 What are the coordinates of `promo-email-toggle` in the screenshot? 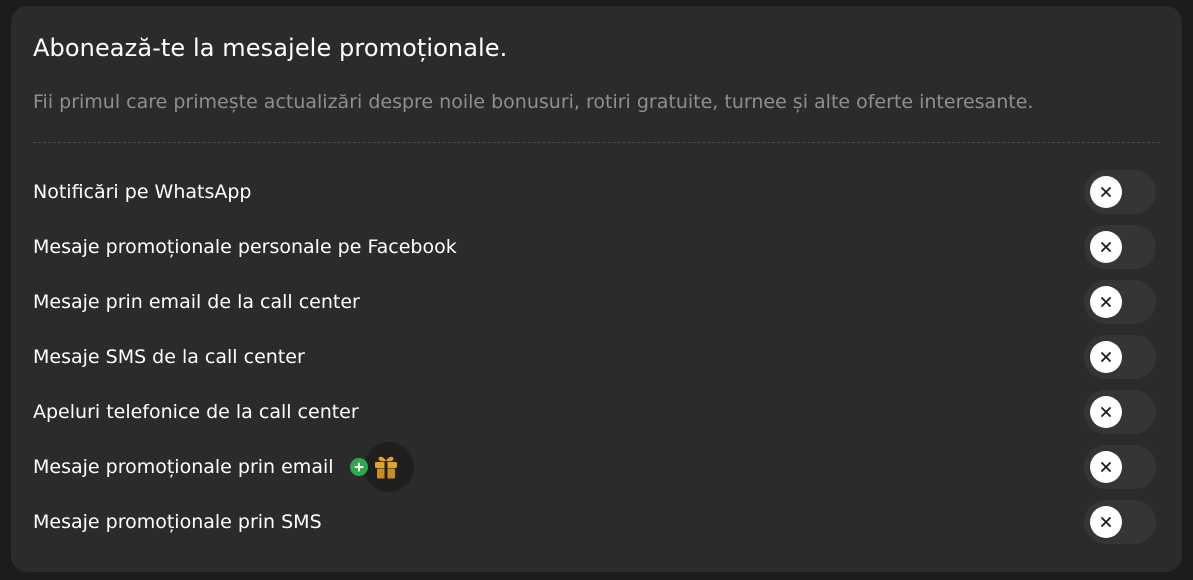 It's located at (1120, 467).